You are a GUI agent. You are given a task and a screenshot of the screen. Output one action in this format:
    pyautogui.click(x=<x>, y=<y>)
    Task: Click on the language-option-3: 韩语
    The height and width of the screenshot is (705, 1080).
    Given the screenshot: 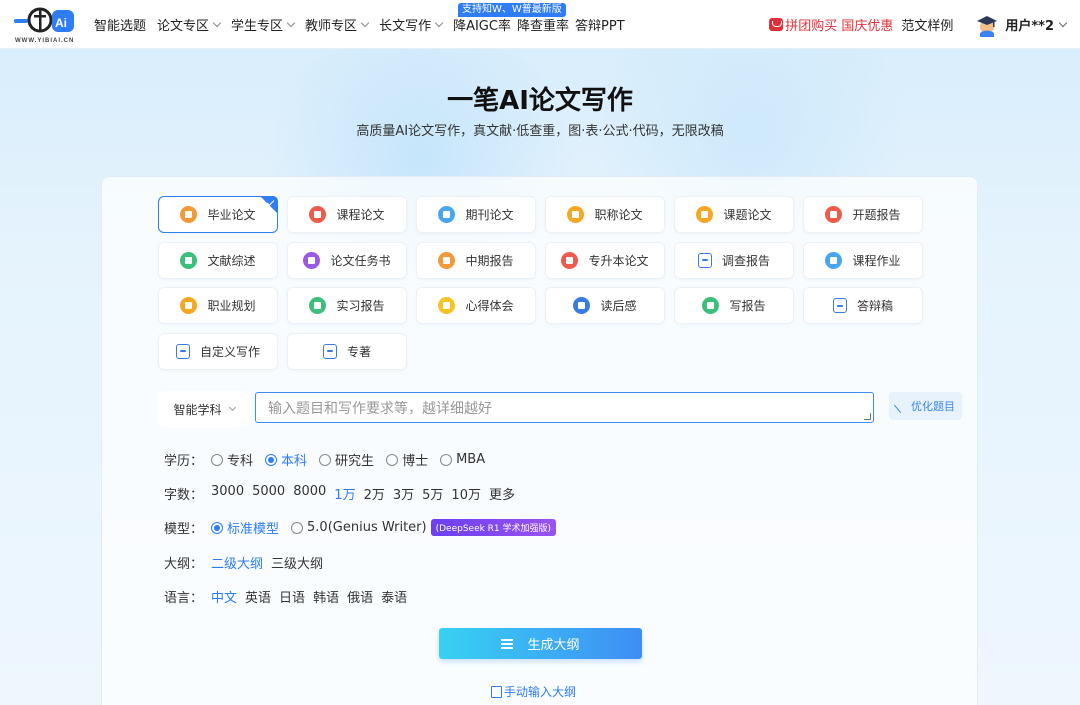 What is the action you would take?
    pyautogui.click(x=326, y=596)
    